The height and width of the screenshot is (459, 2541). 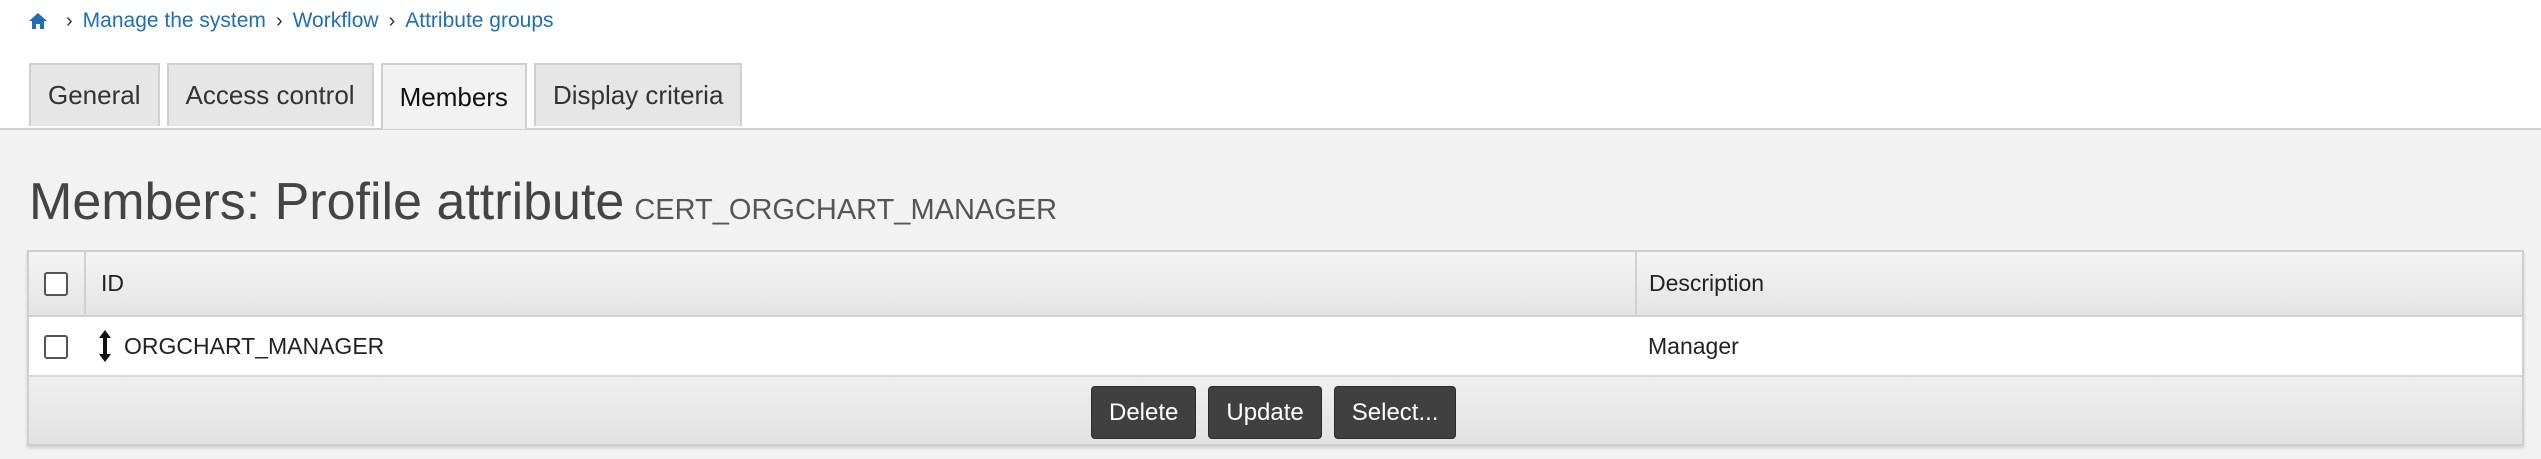 I want to click on select-all-checkbox, so click(x=56, y=284).